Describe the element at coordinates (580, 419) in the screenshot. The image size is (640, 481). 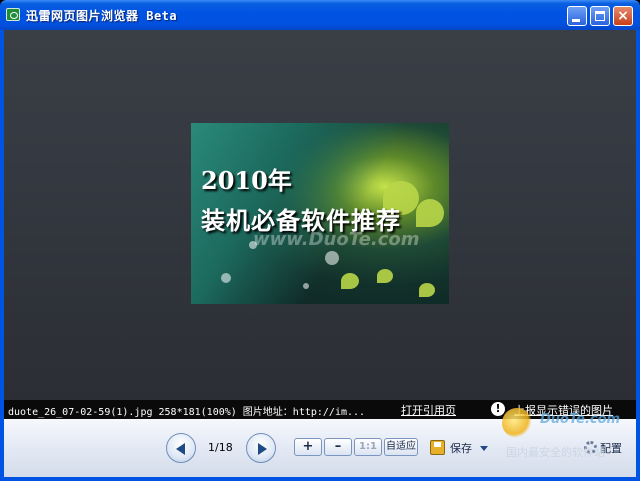
I see `watermark-title: DuoTe.com` at that location.